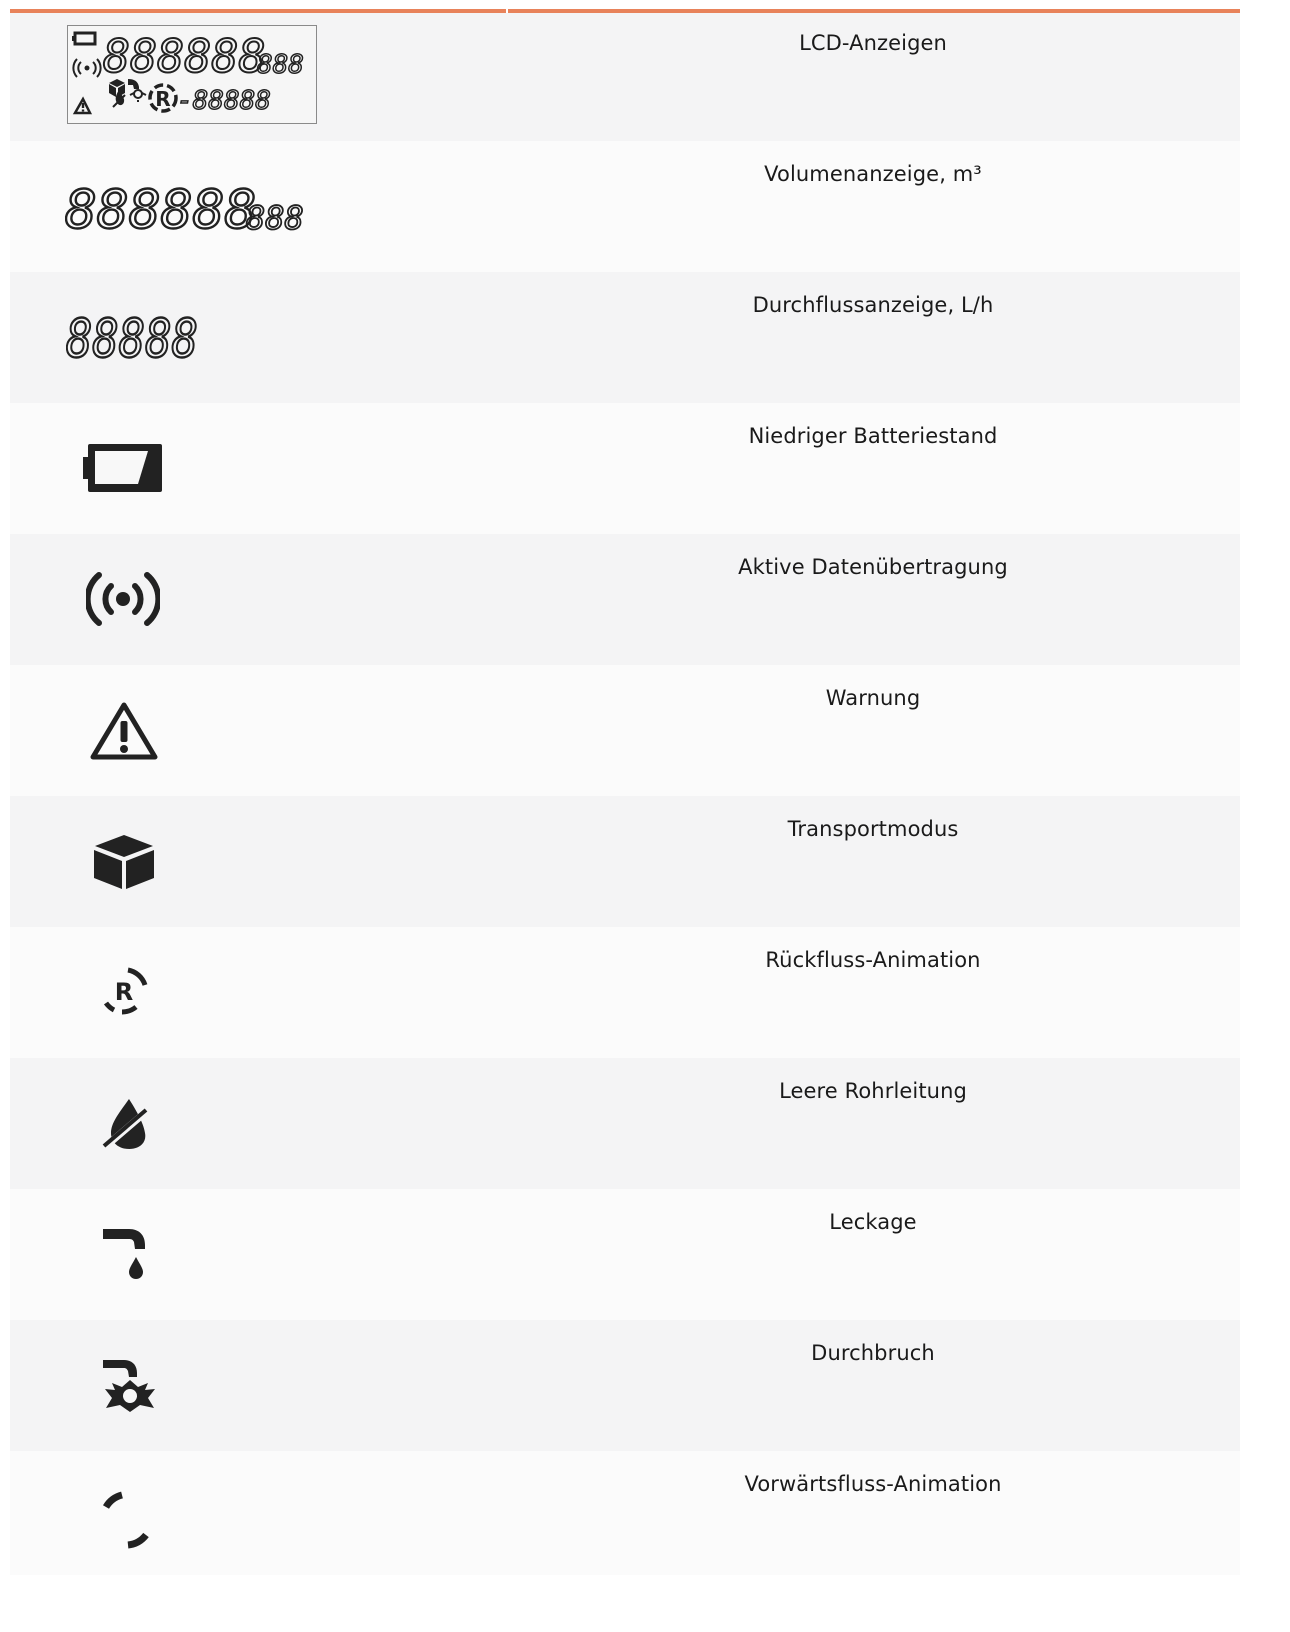 The width and height of the screenshot is (1290, 1632). I want to click on burst-icon, so click(128, 1386).